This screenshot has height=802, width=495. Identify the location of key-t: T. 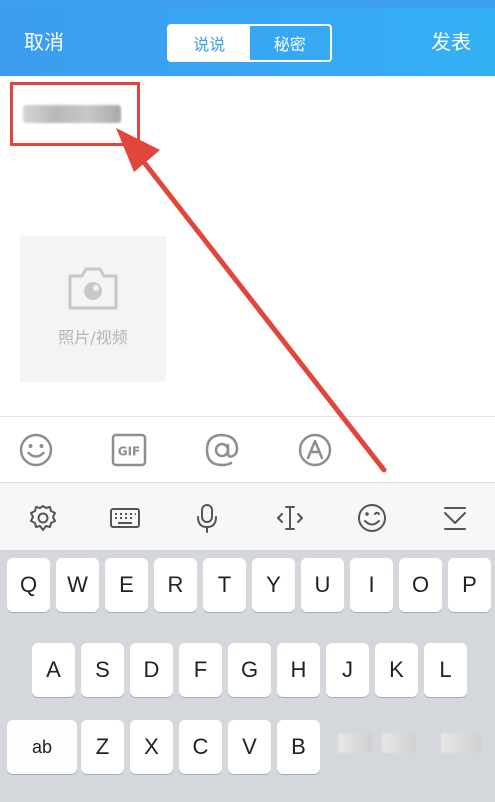
(224, 585).